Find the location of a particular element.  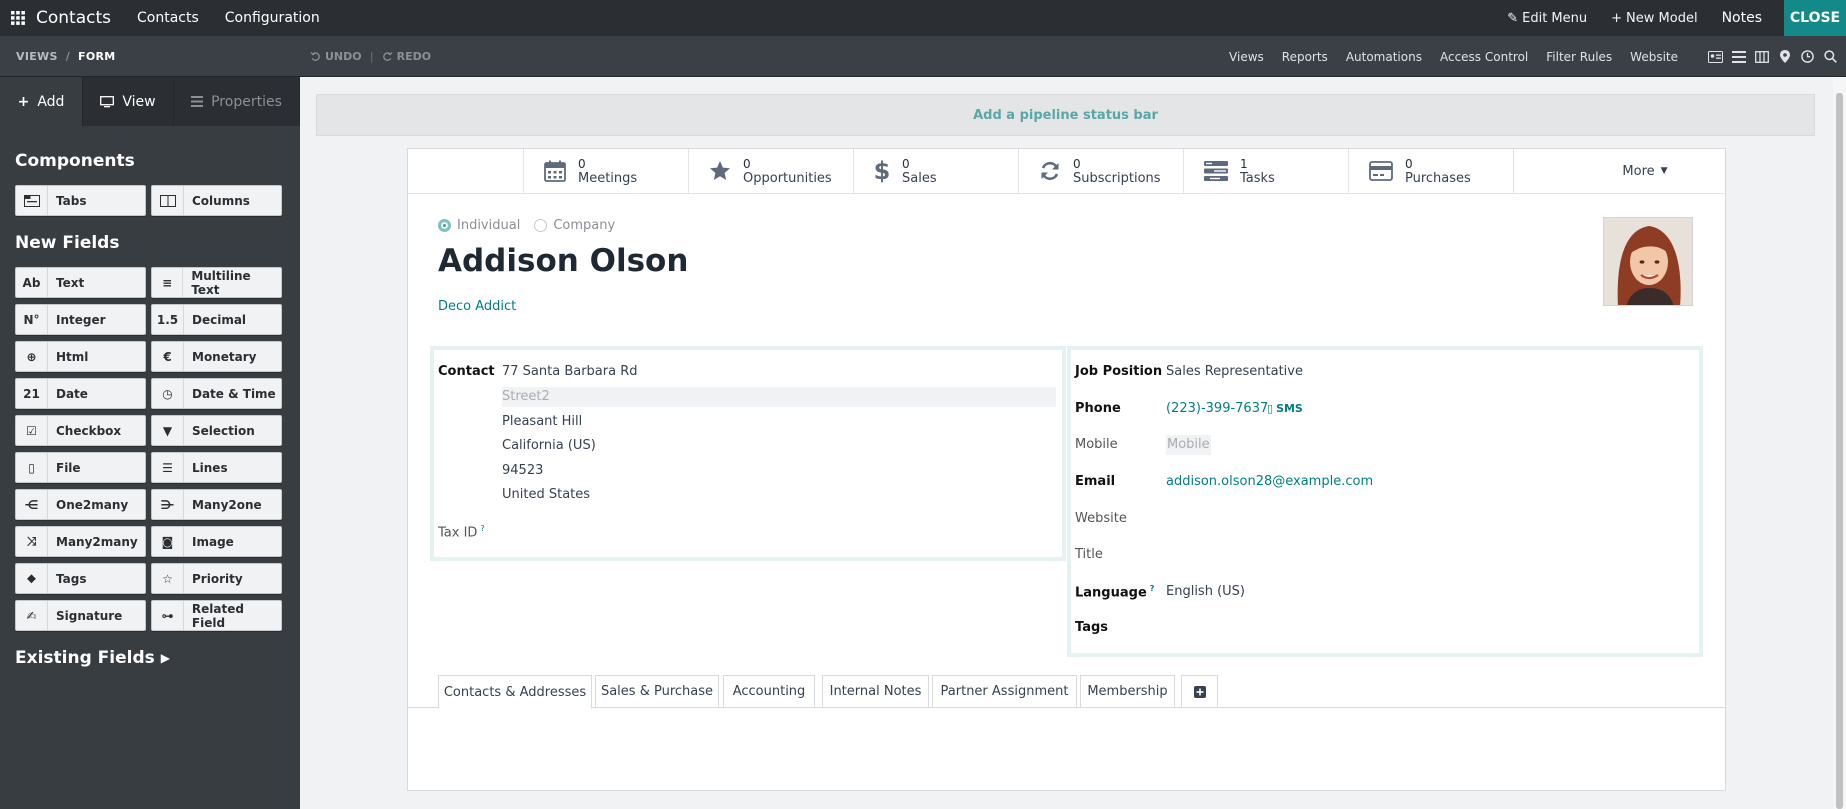

field-monetary: € Monetary is located at coordinates (216, 356).